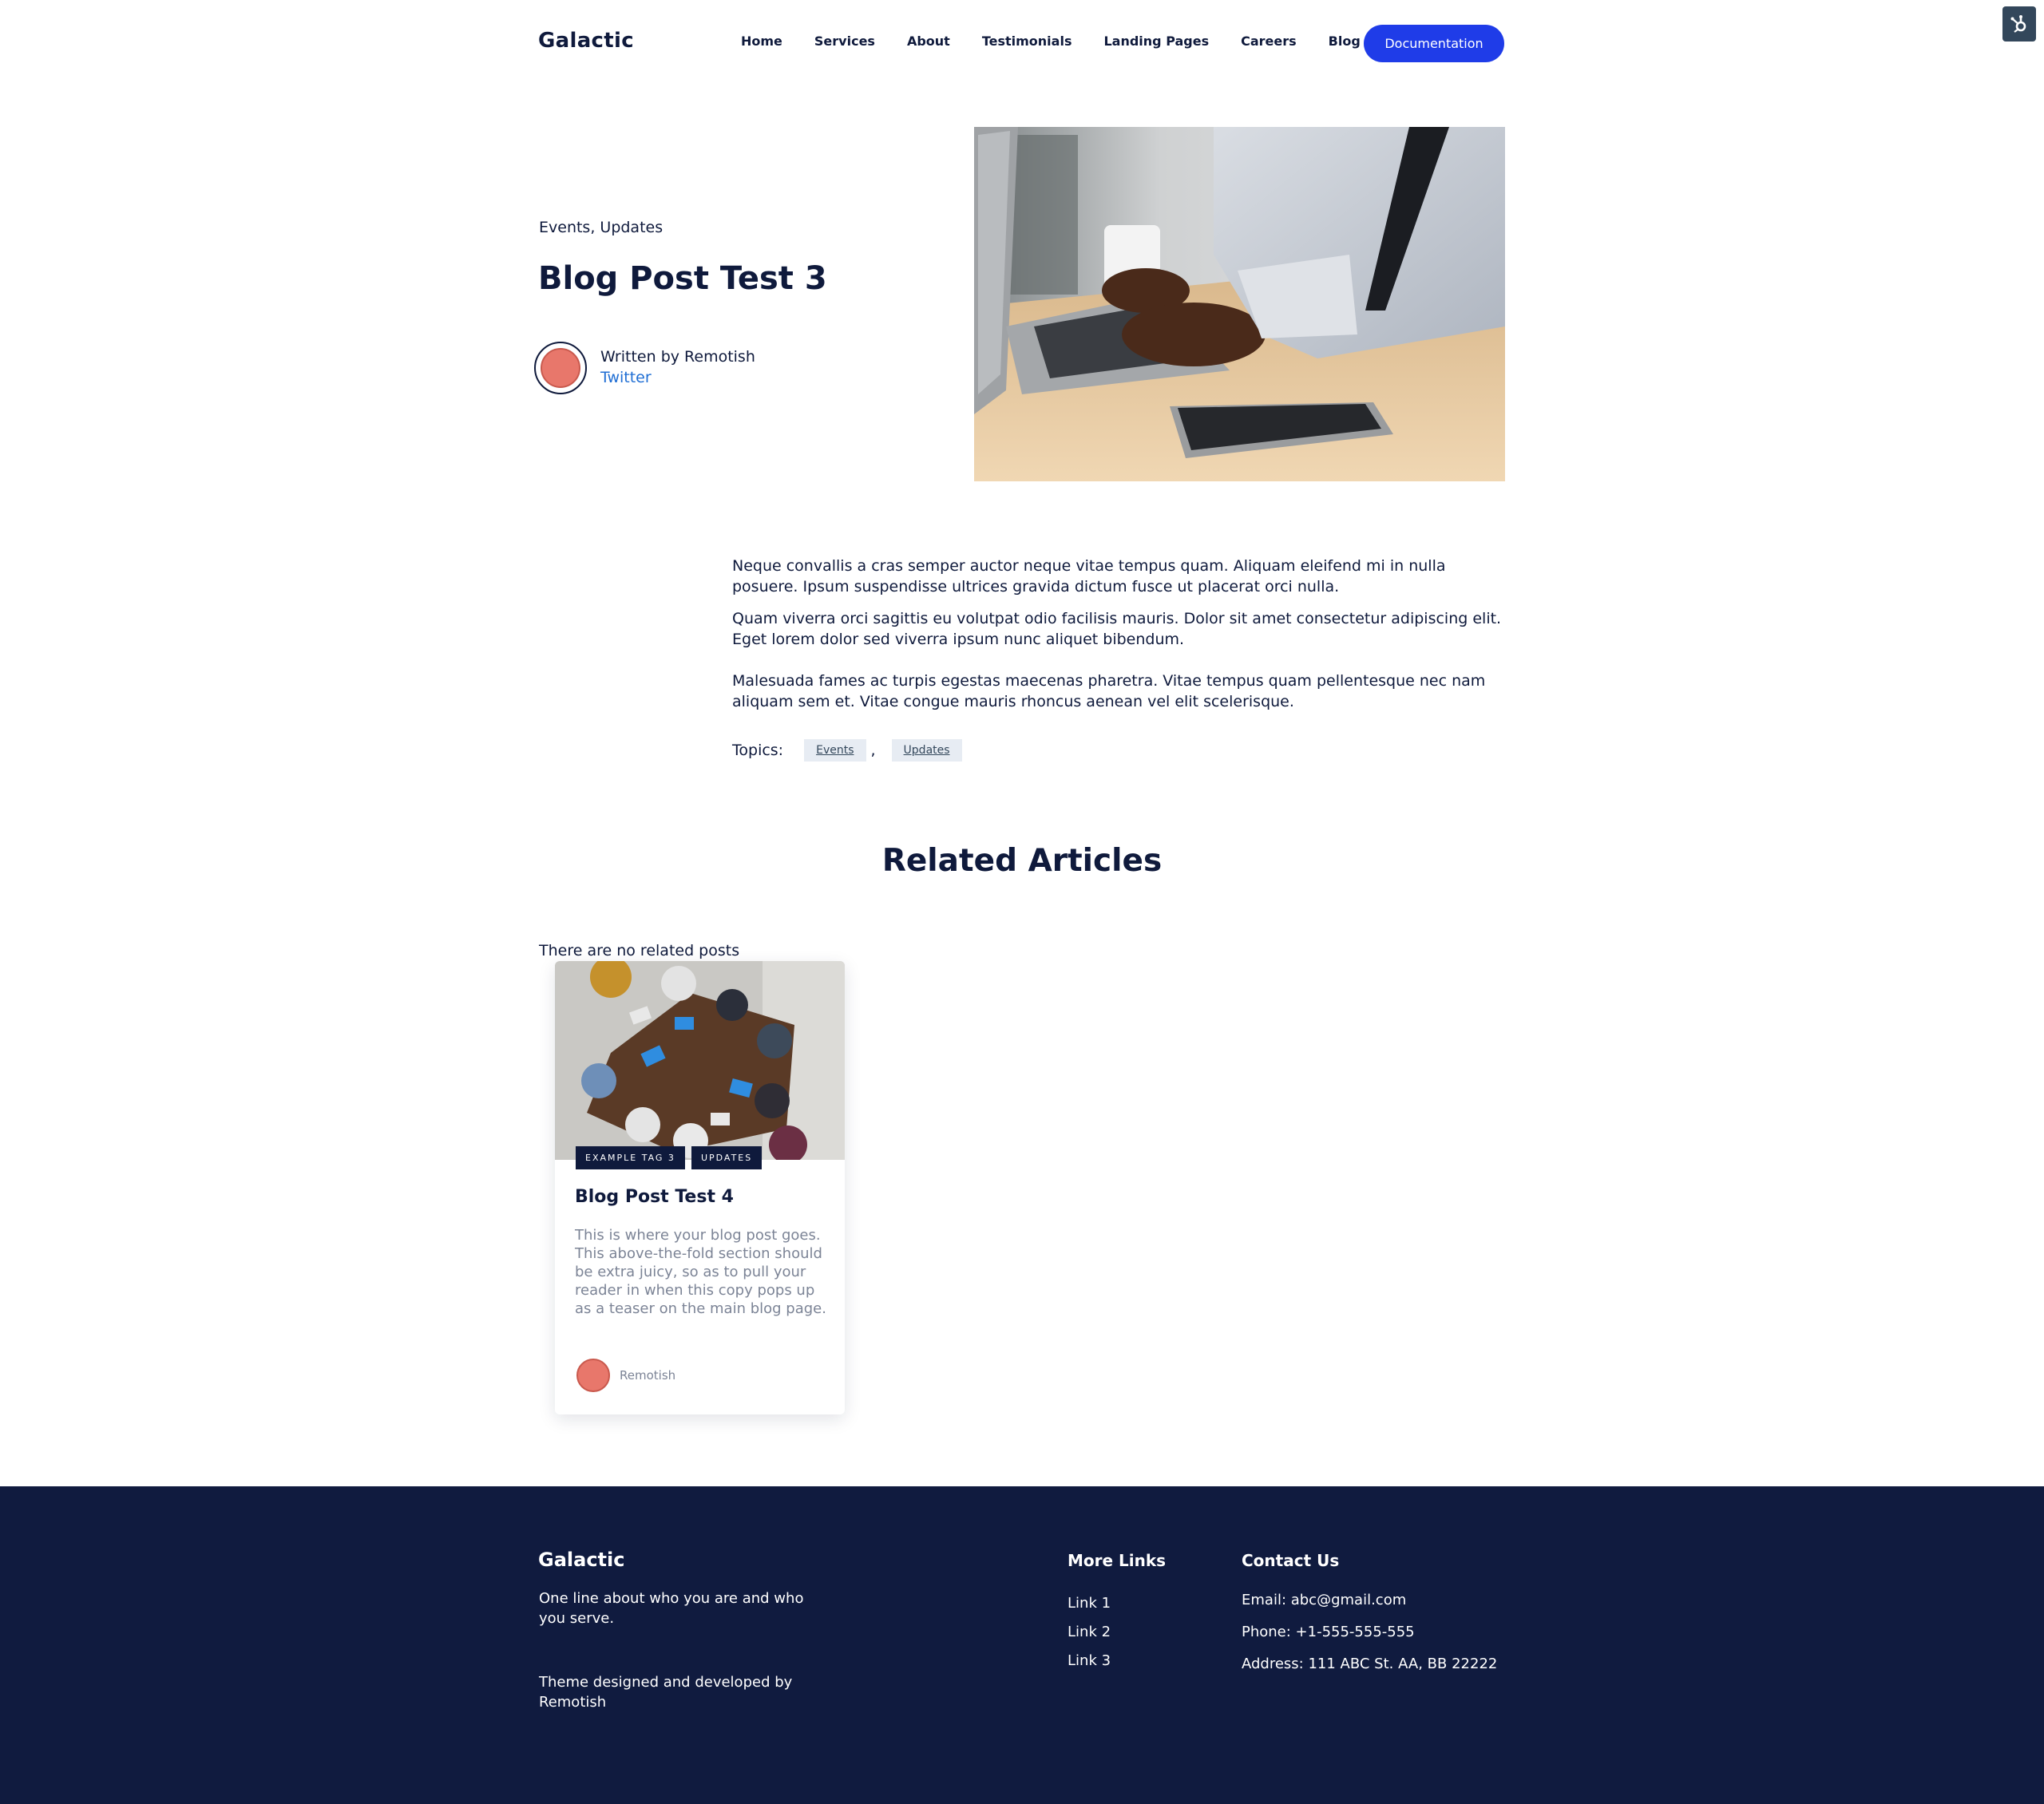 The width and height of the screenshot is (2044, 1804). I want to click on nav-about: About, so click(928, 41).